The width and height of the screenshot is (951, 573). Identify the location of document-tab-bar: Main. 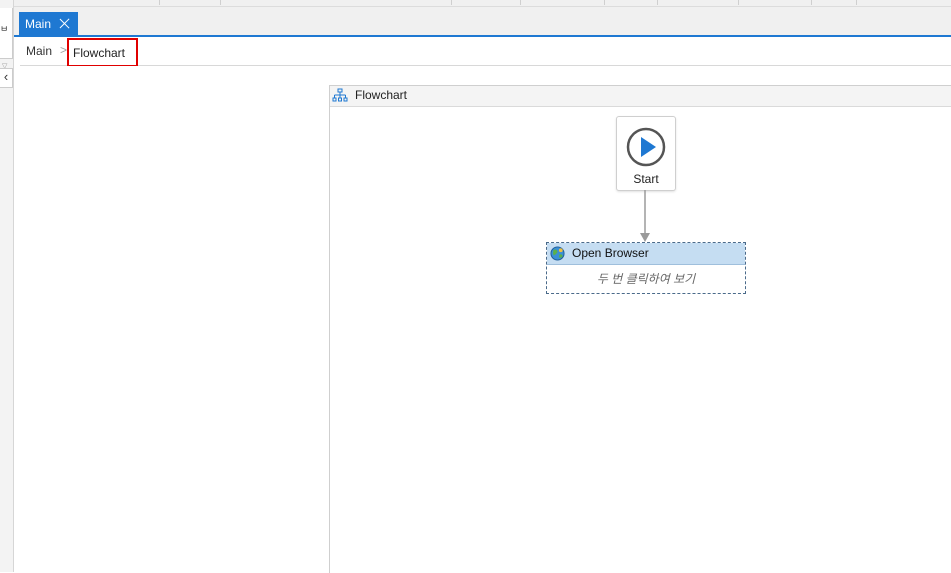
(482, 22).